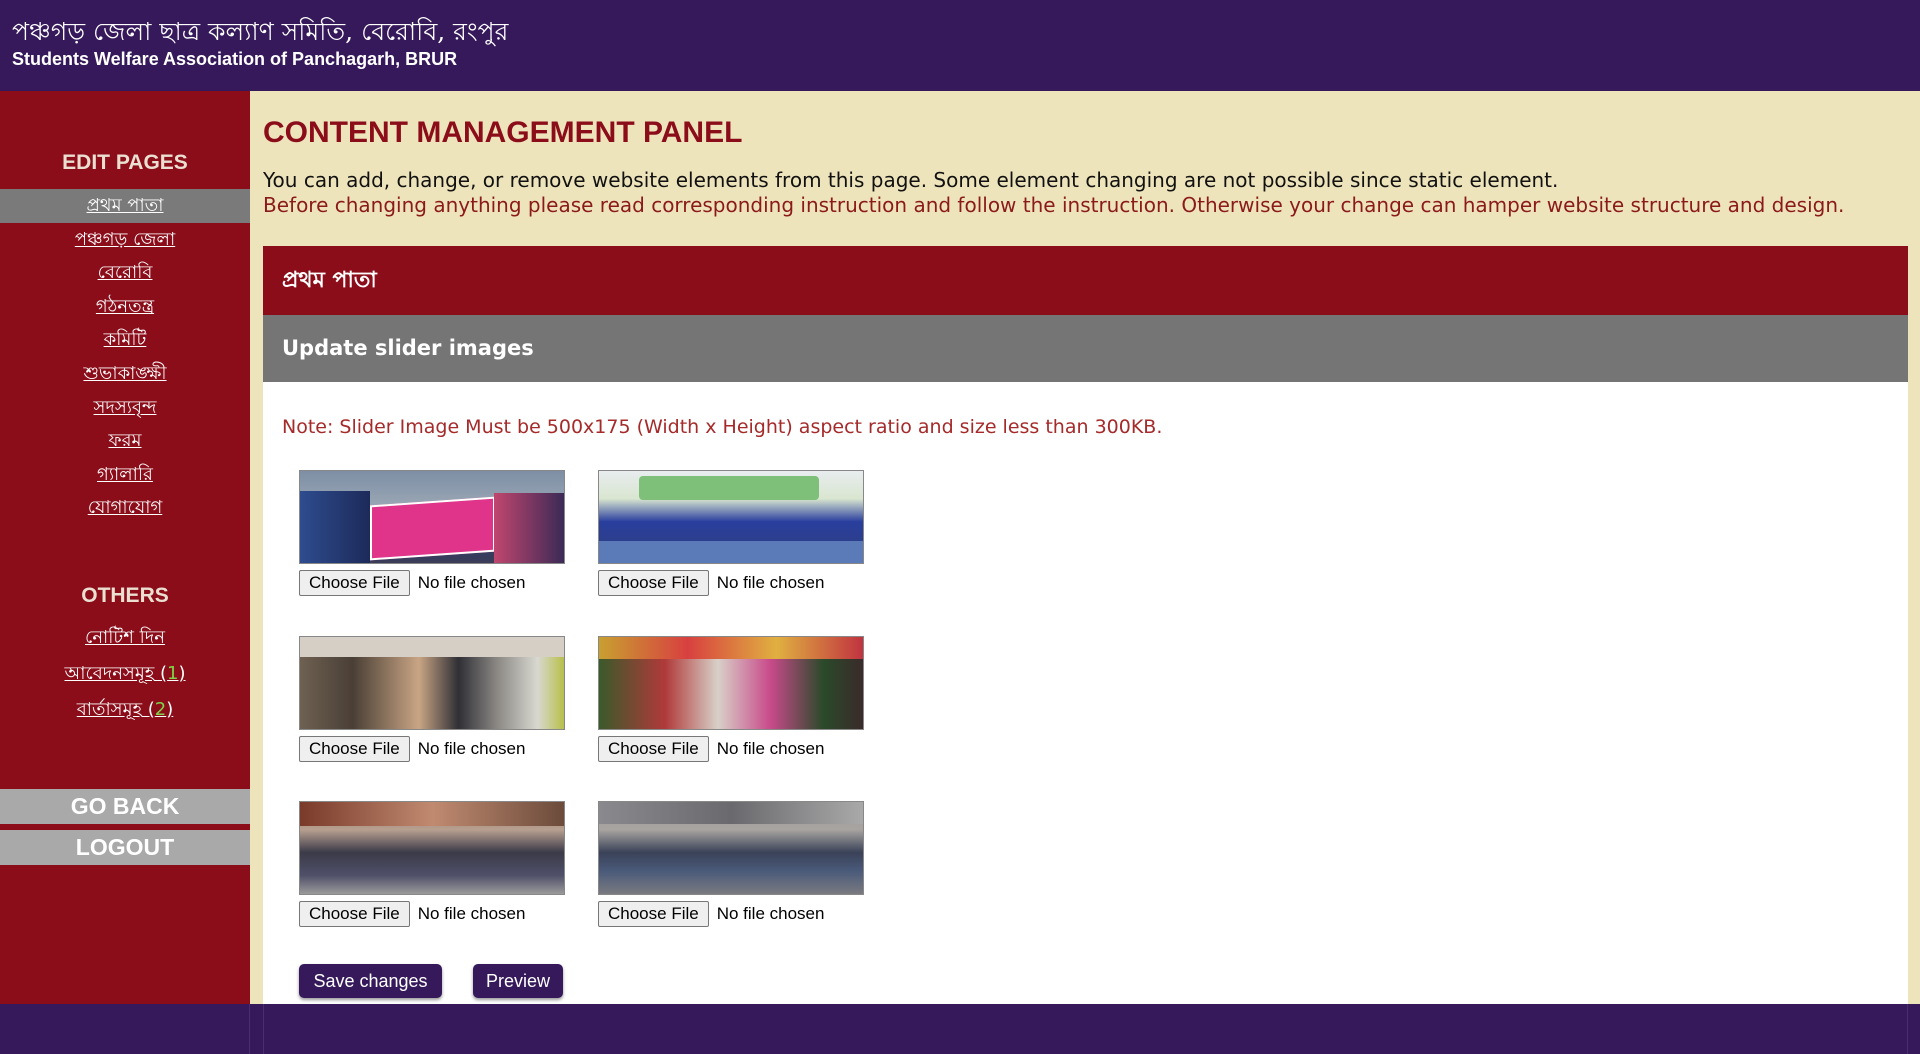  What do you see at coordinates (125, 638) in the screenshot?
I see `sidebar-item-post-notice: নোটিশ দিন` at bounding box center [125, 638].